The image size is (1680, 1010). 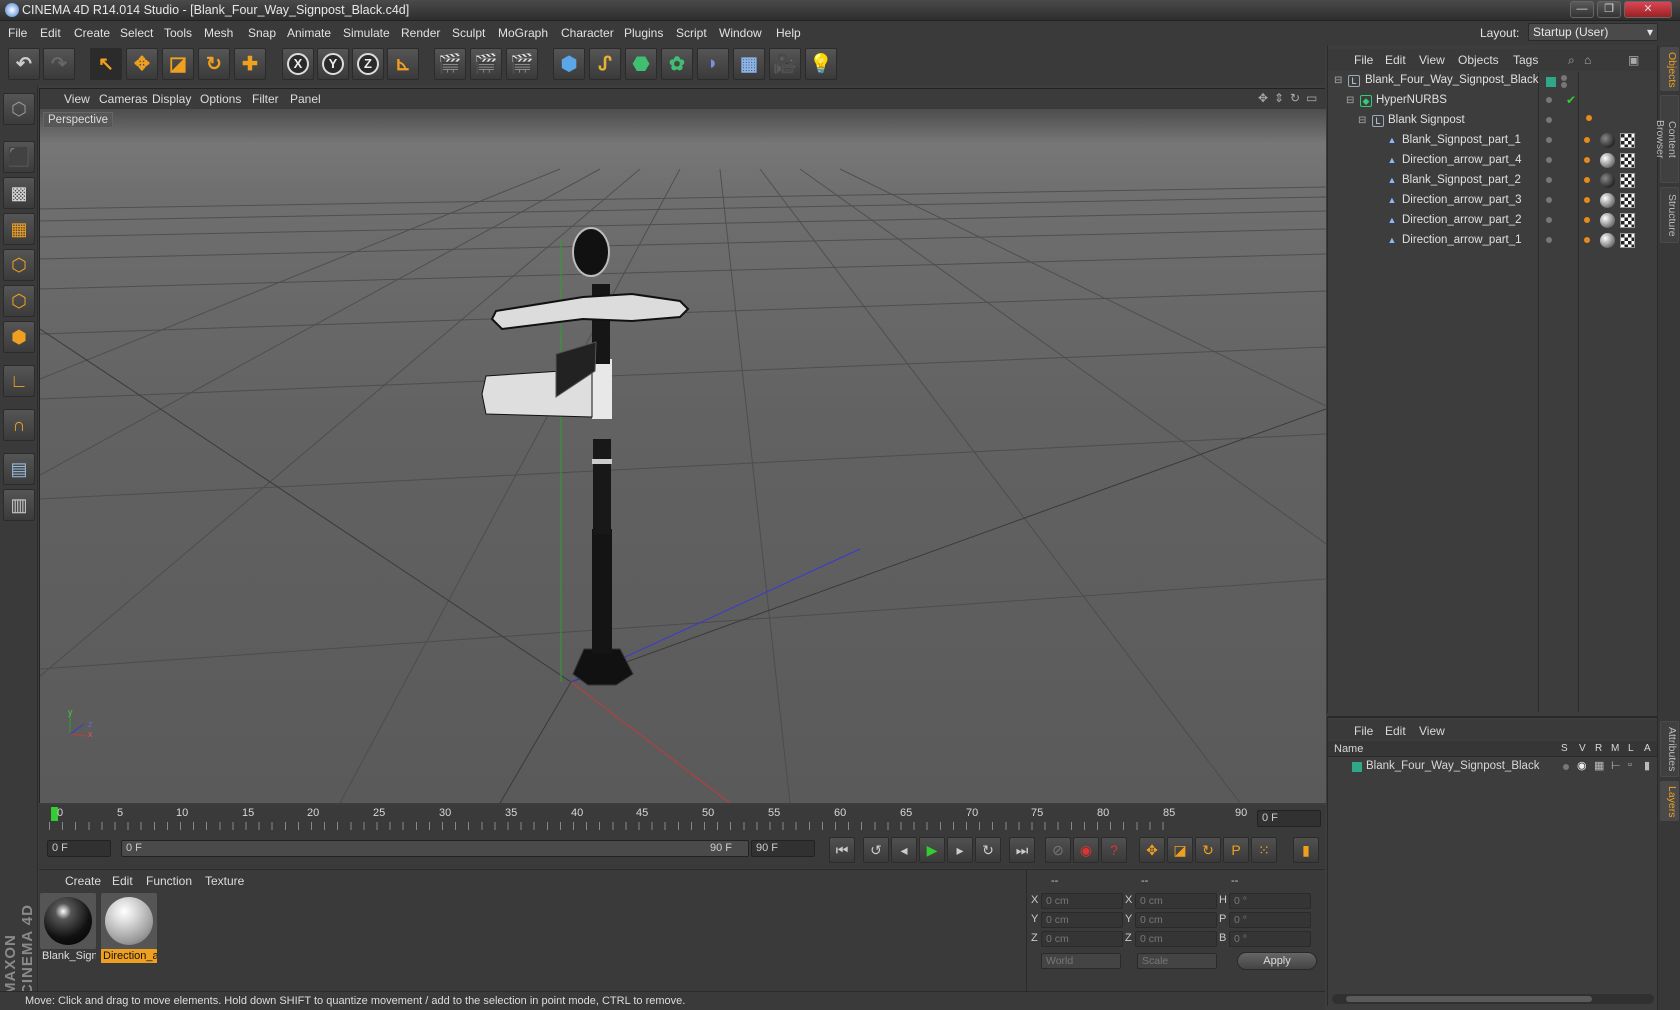 What do you see at coordinates (1176, 920) in the screenshot?
I see `size-y-field: 0 cm` at bounding box center [1176, 920].